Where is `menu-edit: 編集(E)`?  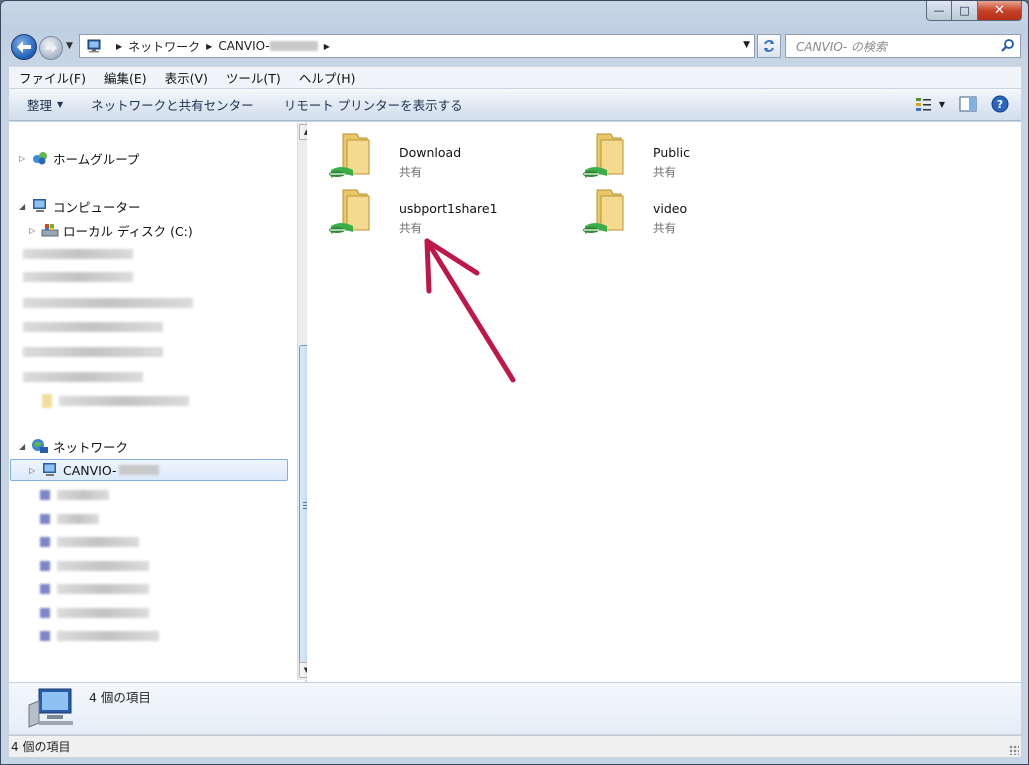 menu-edit: 編集(E) is located at coordinates (125, 77).